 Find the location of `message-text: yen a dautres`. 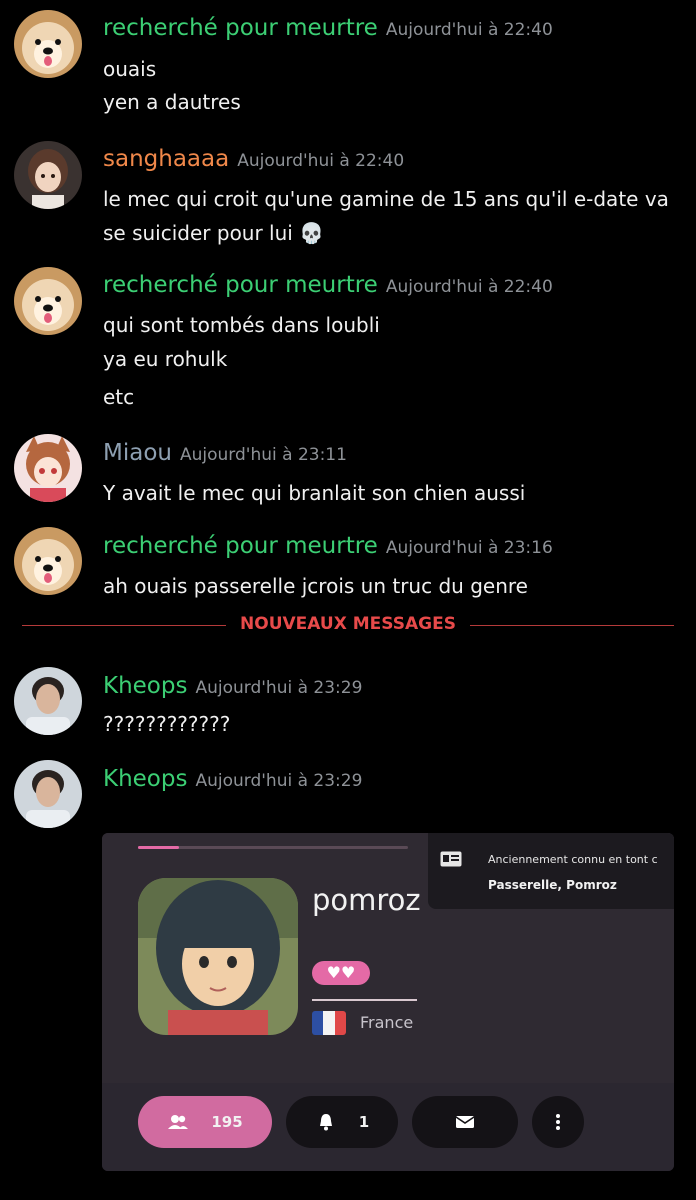

message-text: yen a dautres is located at coordinates (172, 102).